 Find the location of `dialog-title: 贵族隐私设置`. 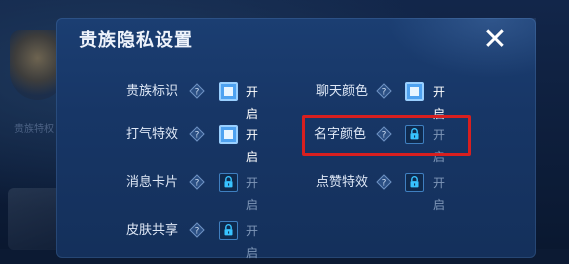

dialog-title: 贵族隐私设置 is located at coordinates (136, 40).